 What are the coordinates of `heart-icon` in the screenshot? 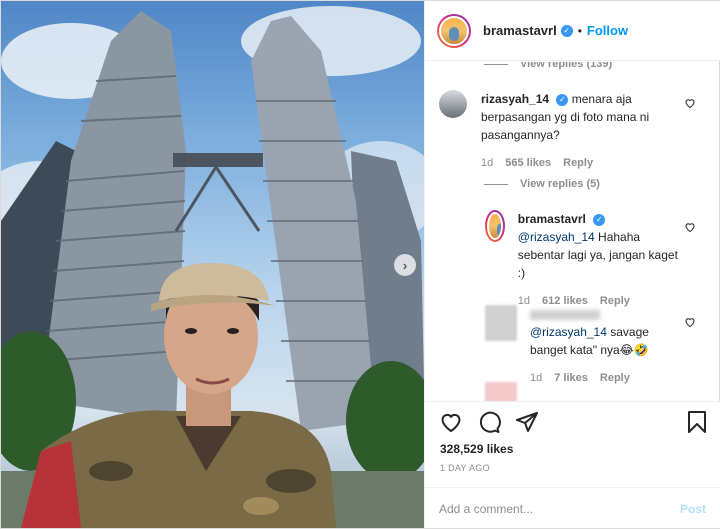 It's located at (451, 422).